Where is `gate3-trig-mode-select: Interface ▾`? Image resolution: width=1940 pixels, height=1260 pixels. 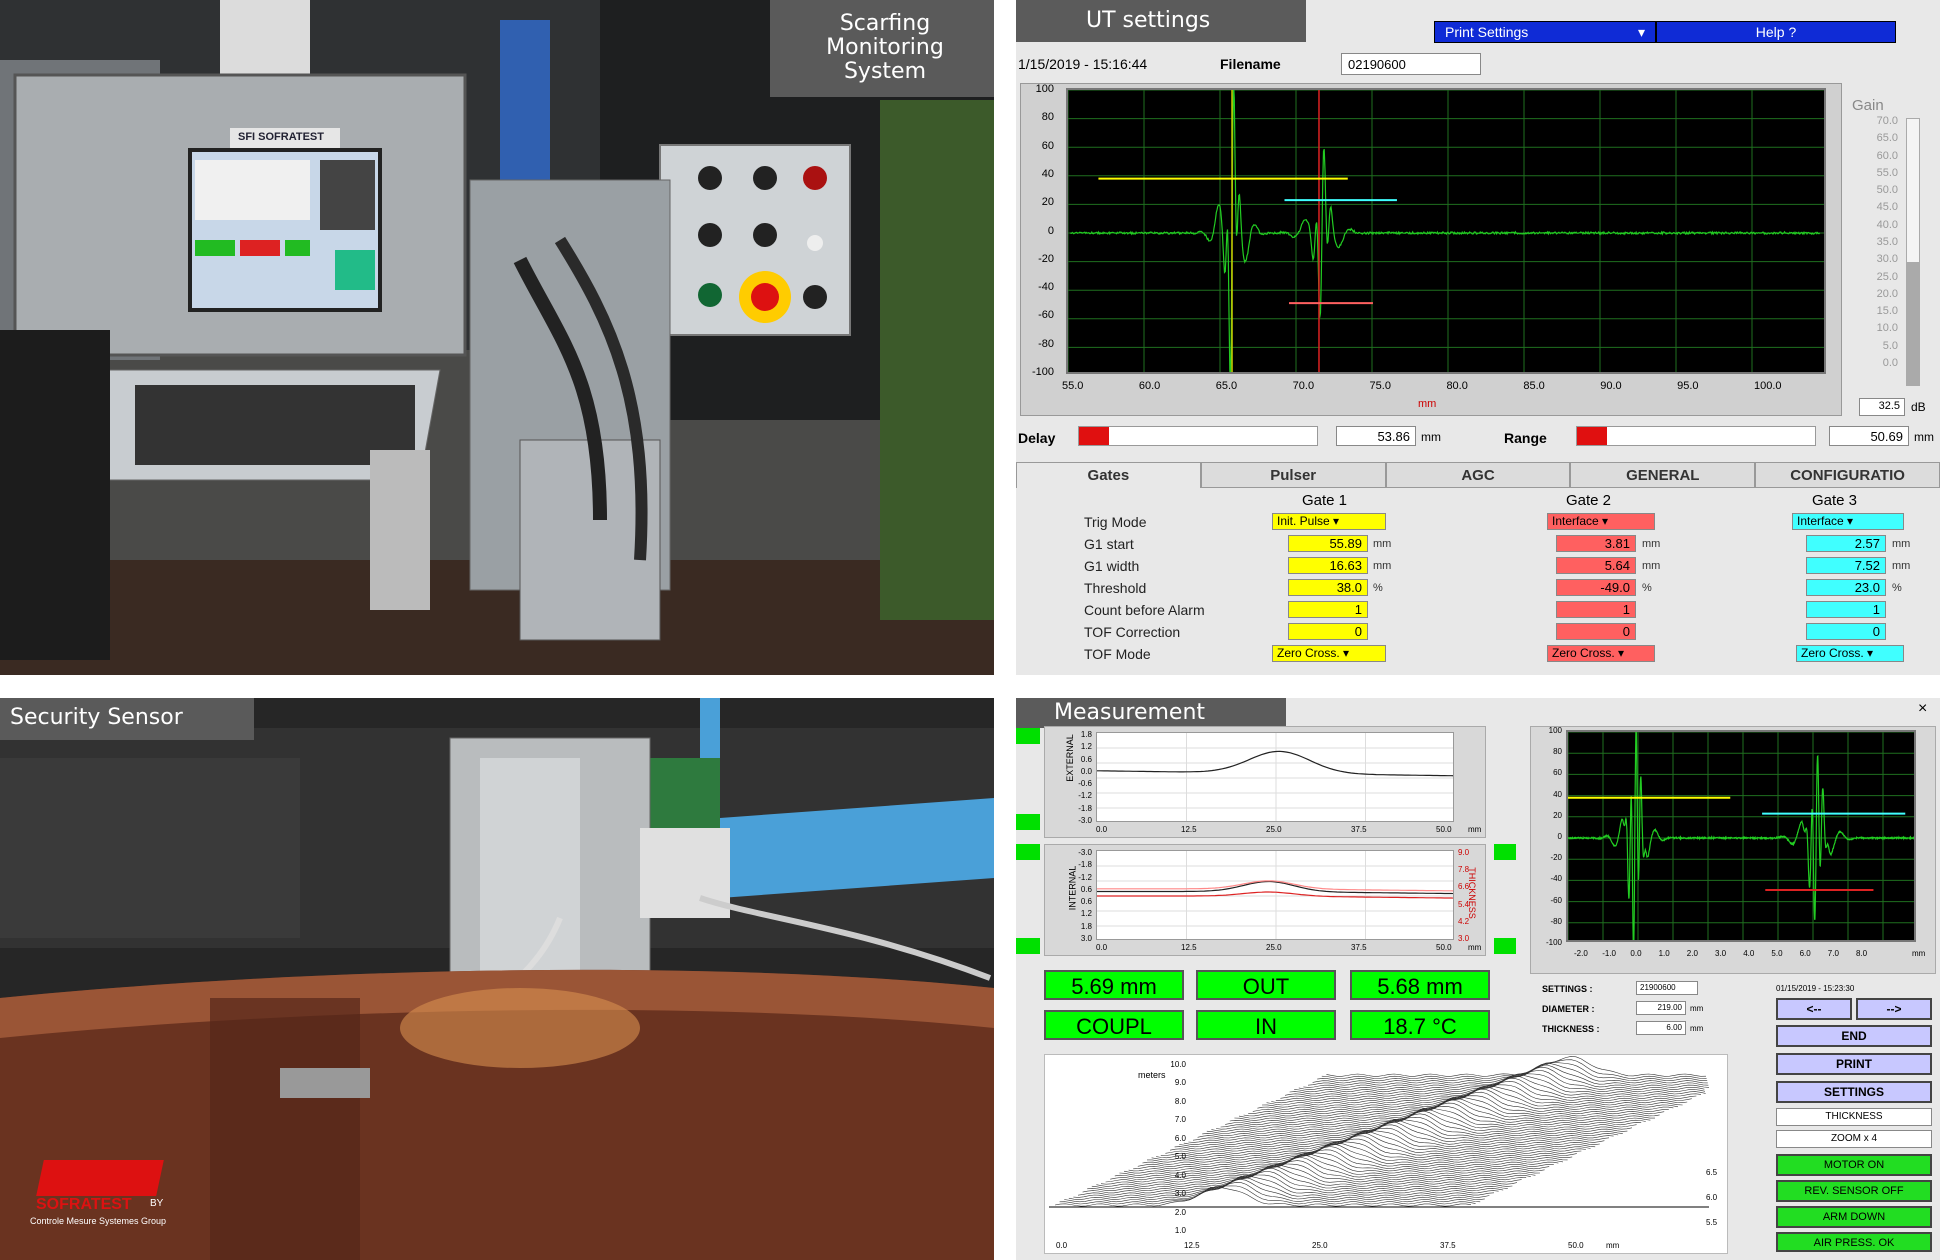
gate3-trig-mode-select: Interface ▾ is located at coordinates (1848, 521).